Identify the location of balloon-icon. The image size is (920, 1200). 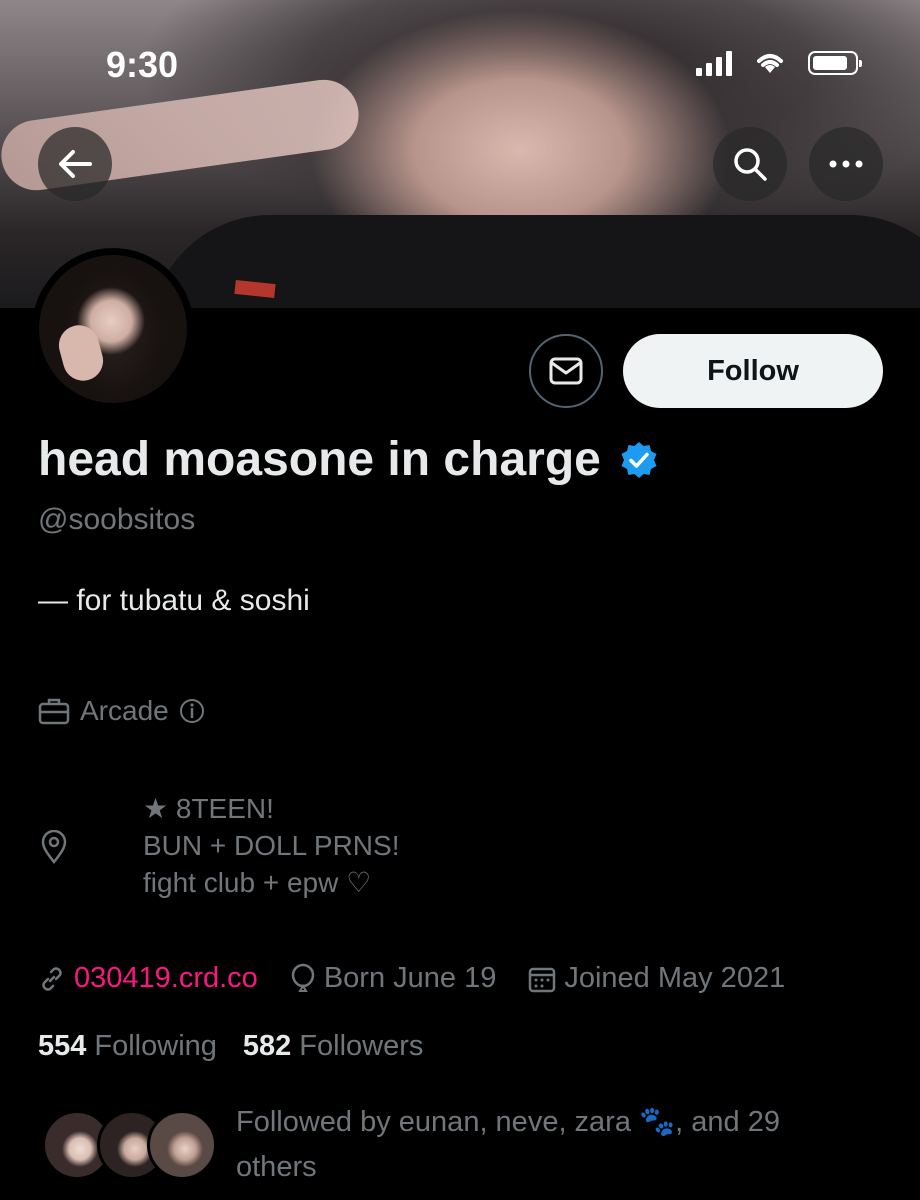
(303, 977).